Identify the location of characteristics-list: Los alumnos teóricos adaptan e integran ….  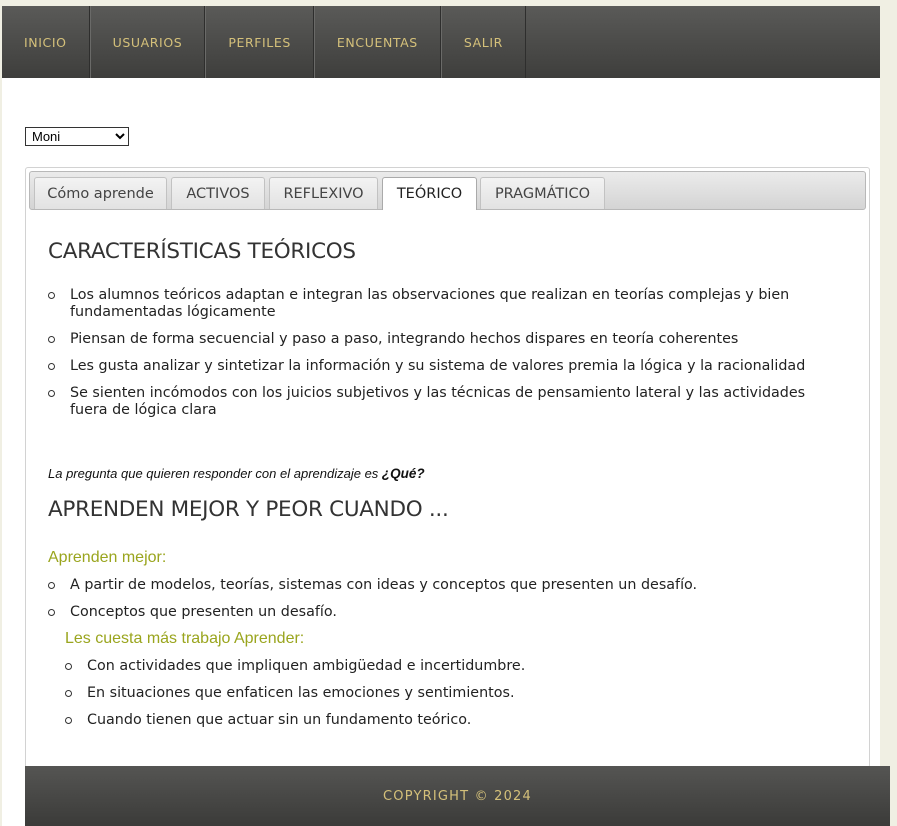
(443, 353).